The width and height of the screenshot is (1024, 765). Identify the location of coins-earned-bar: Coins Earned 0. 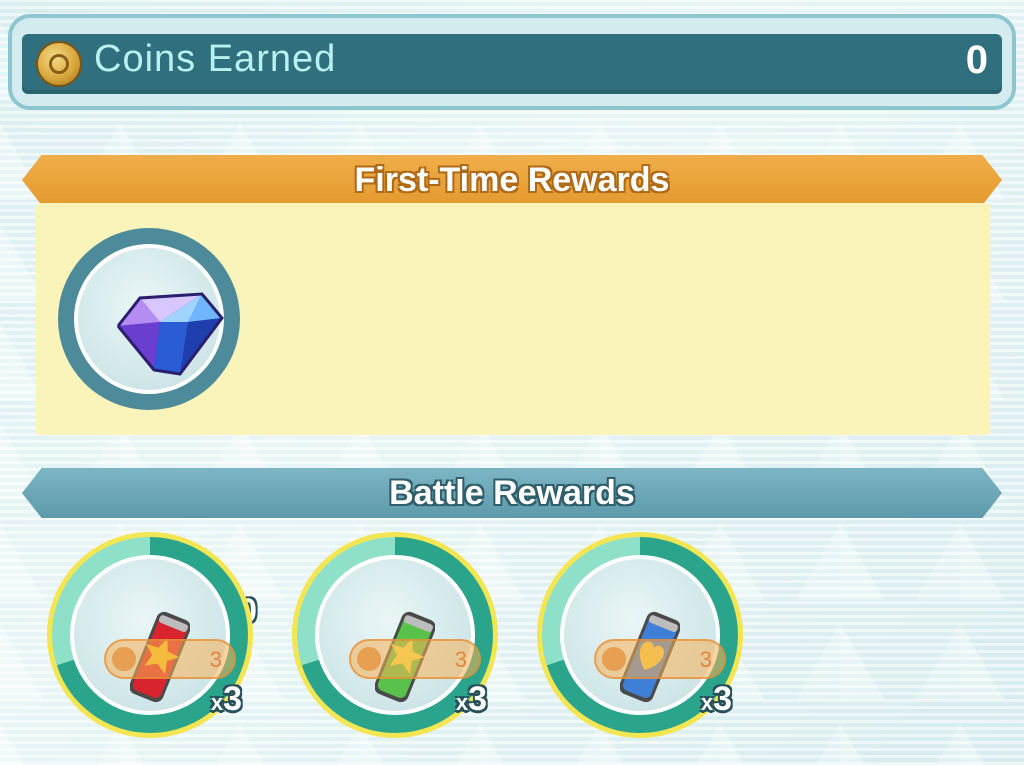
(512, 64).